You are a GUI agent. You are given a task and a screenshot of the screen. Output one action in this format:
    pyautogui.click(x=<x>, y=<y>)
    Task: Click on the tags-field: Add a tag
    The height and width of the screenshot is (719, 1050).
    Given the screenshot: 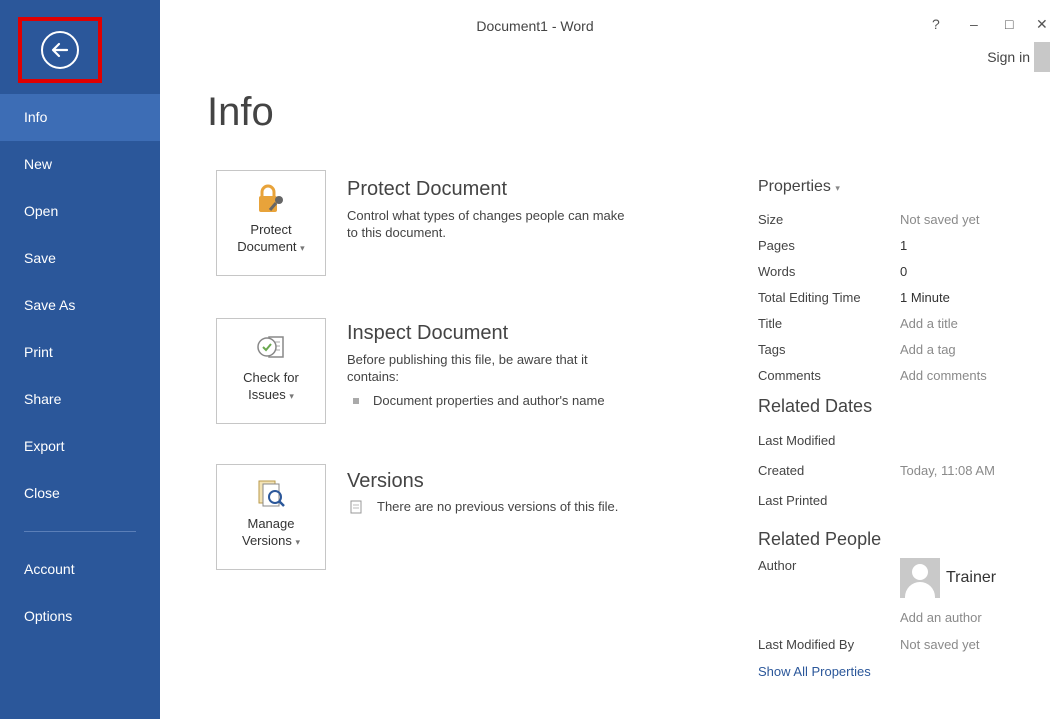 What is the action you would take?
    pyautogui.click(x=928, y=349)
    